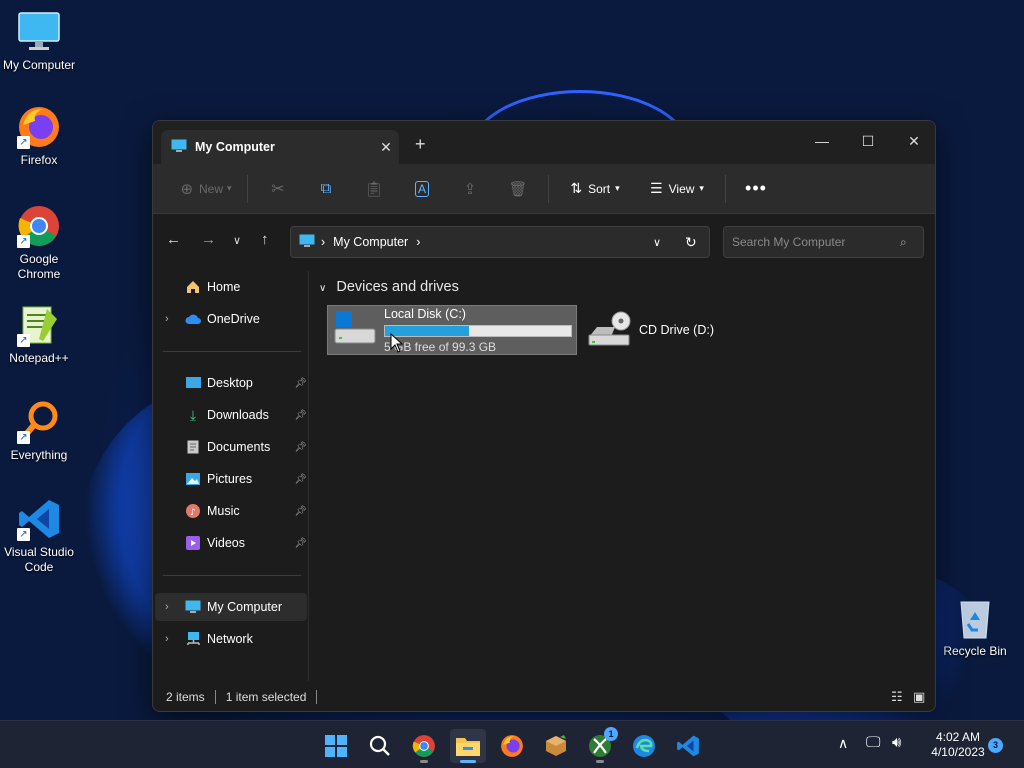 The image size is (1024, 768). What do you see at coordinates (873, 742) in the screenshot?
I see `network-status-icon: 🖵︎` at bounding box center [873, 742].